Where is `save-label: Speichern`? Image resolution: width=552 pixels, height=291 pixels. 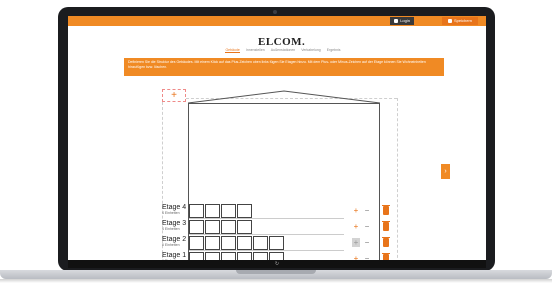 save-label: Speichern is located at coordinates (462, 20).